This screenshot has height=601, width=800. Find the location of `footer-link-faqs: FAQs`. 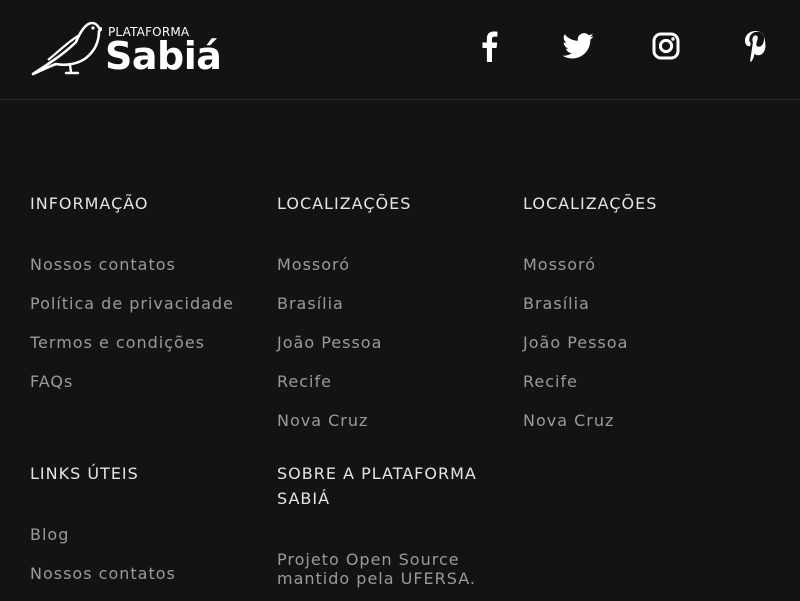

footer-link-faqs: FAQs is located at coordinates (51, 381).